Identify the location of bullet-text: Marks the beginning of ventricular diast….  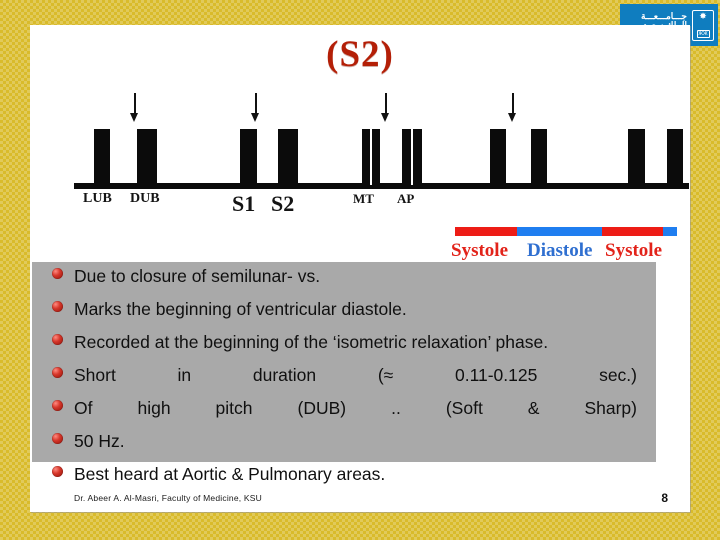
(240, 309).